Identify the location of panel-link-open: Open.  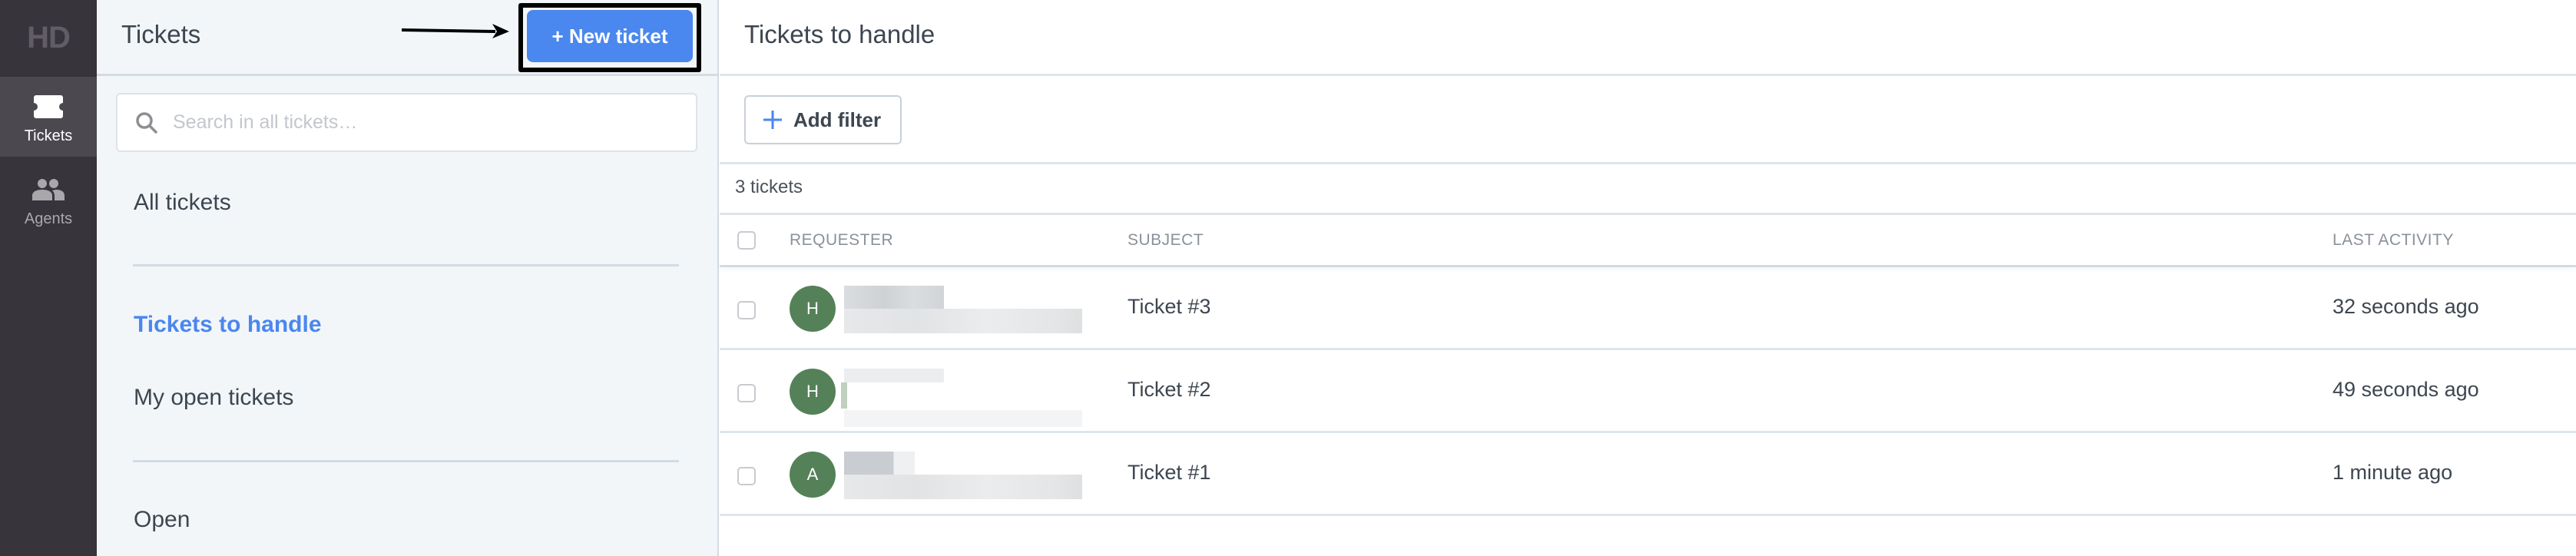
(162, 520).